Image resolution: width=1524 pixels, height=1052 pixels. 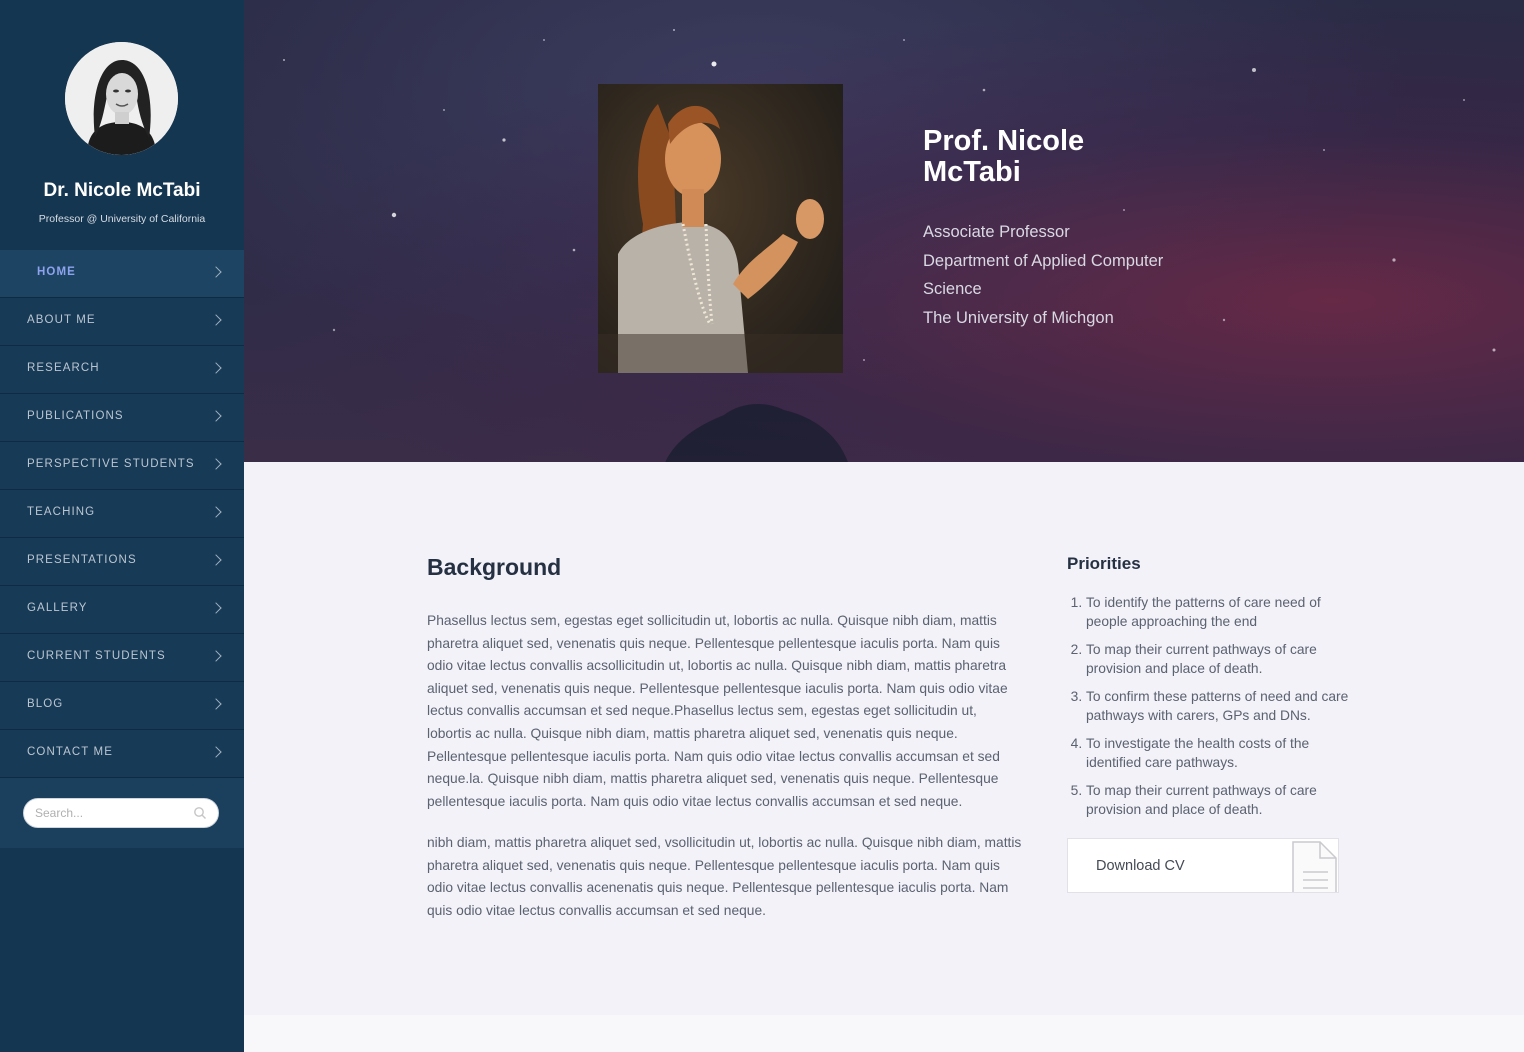 I want to click on nav-item-perspective-students: PERSPECTIVE STUDENTS, so click(x=122, y=466).